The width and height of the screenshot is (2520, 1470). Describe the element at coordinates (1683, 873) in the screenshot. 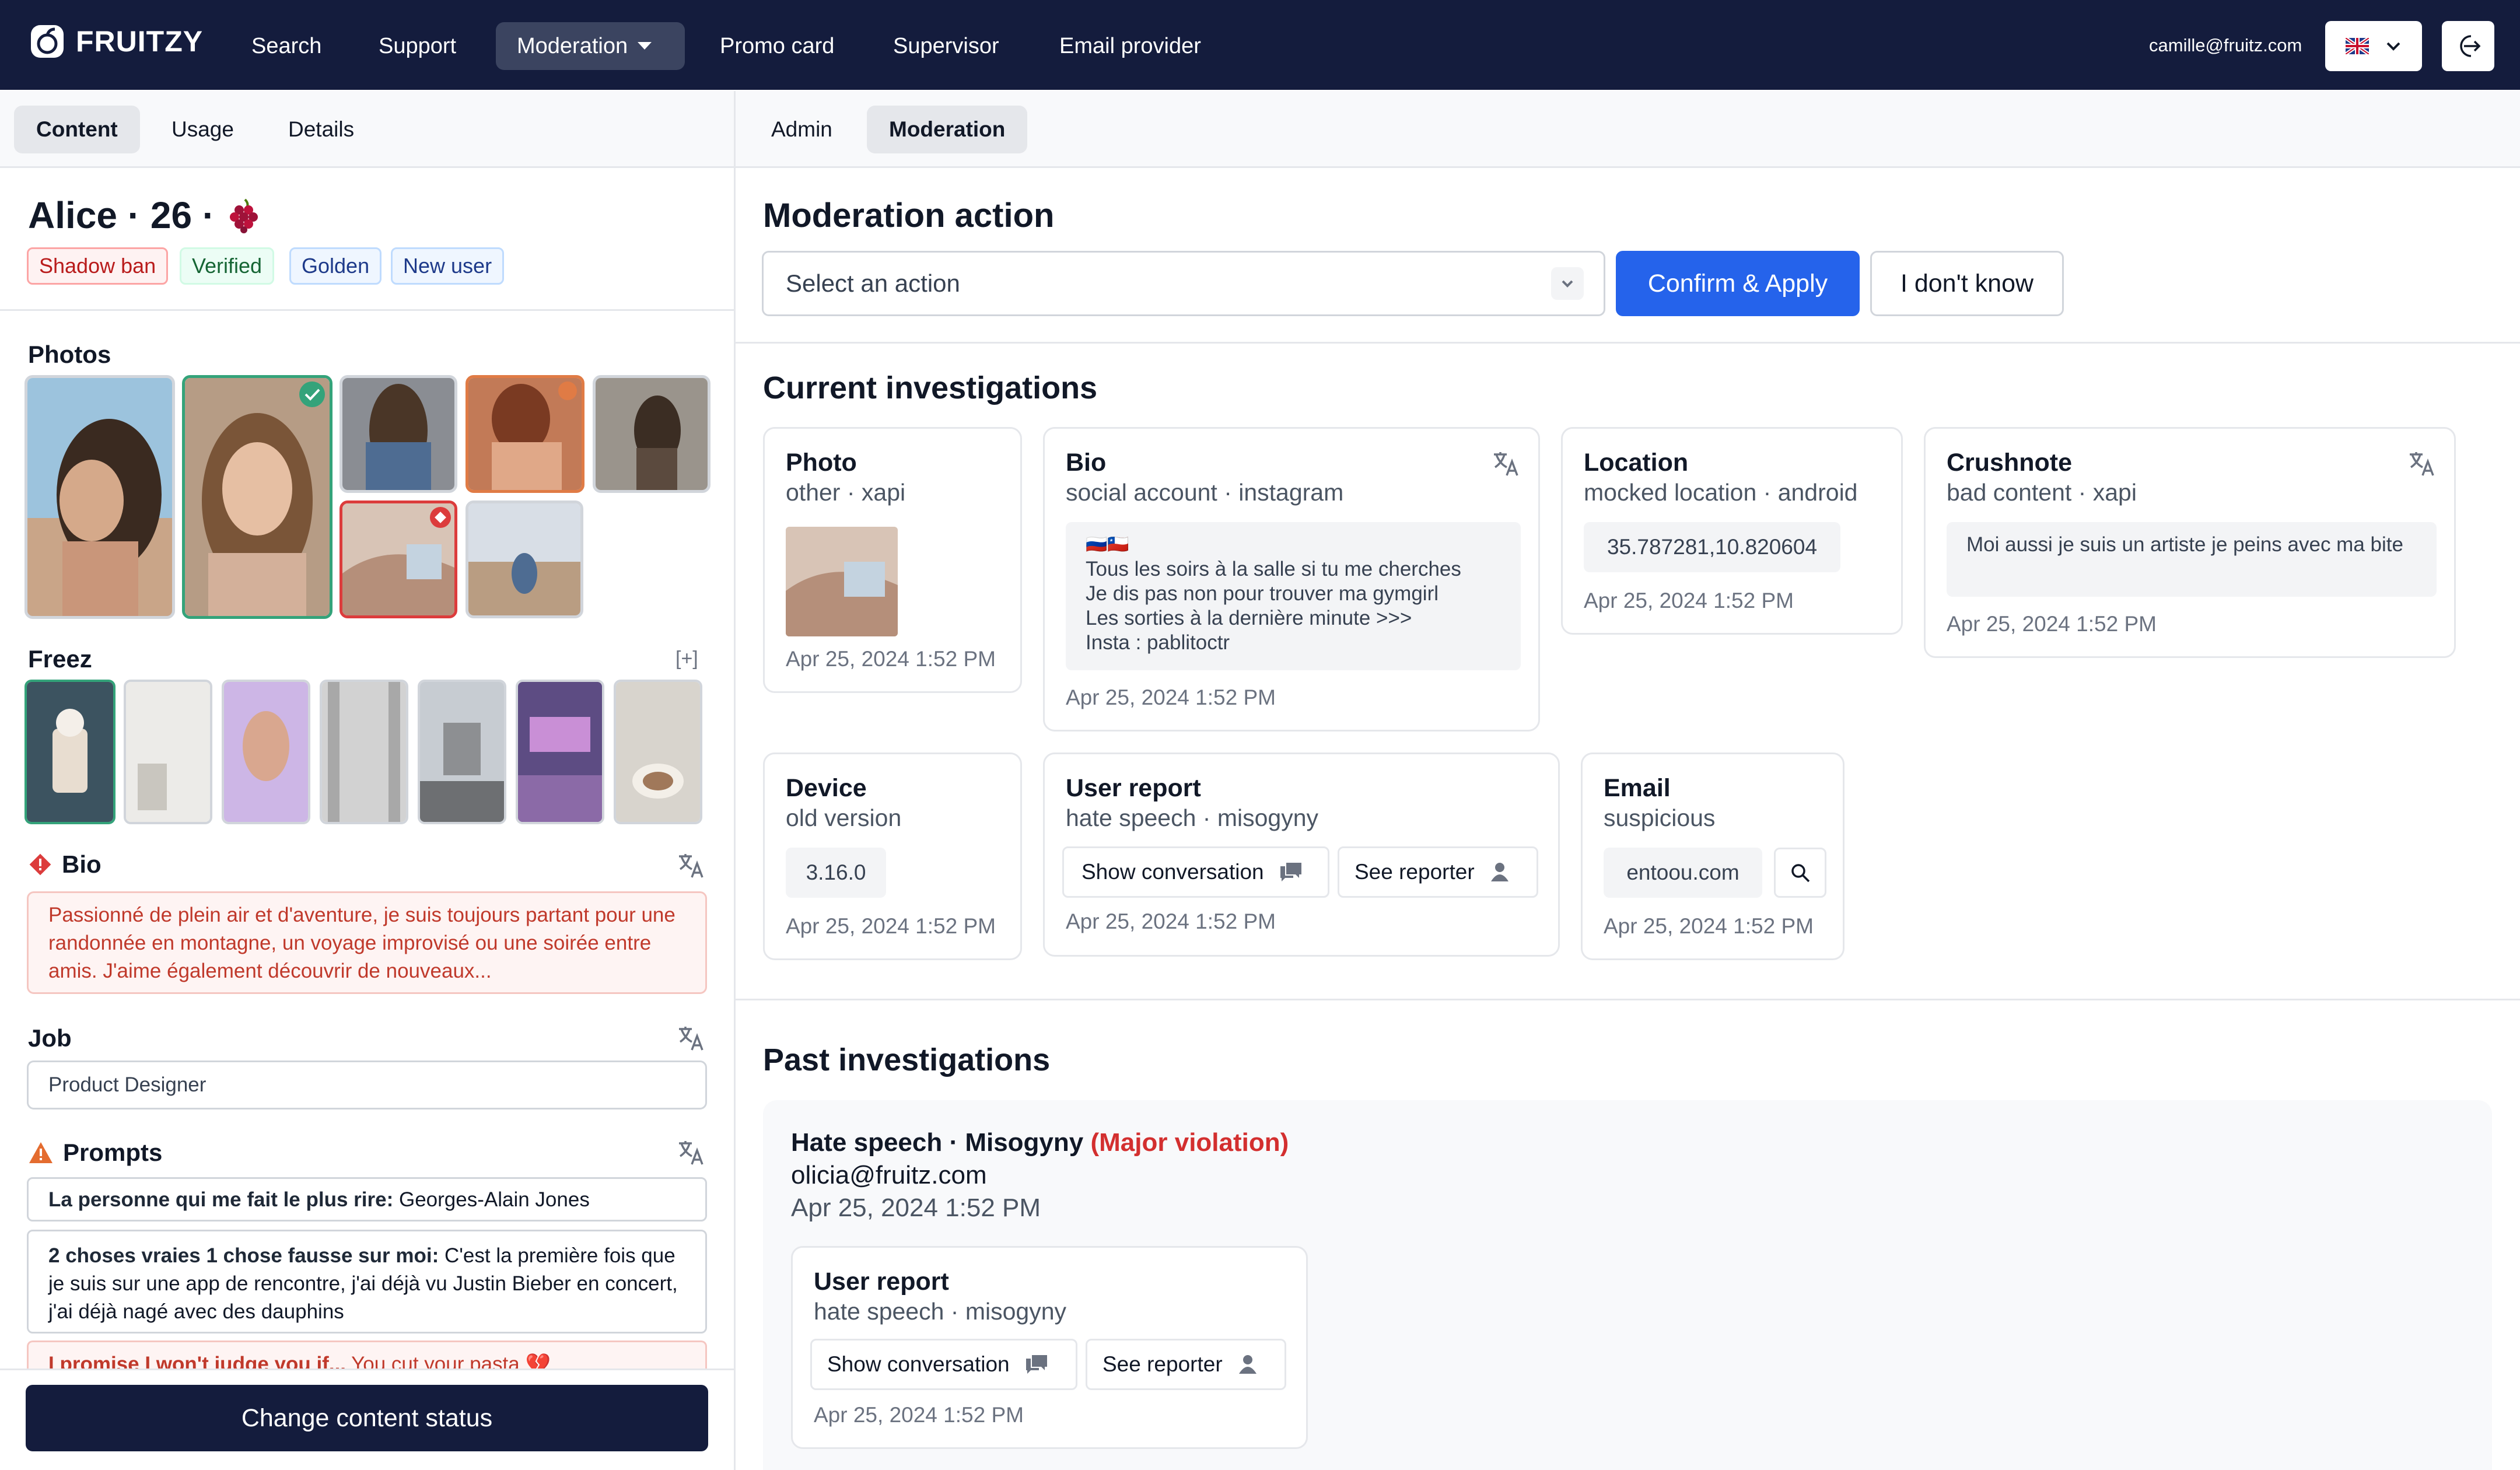

I see `email-domain: entoou.com` at that location.